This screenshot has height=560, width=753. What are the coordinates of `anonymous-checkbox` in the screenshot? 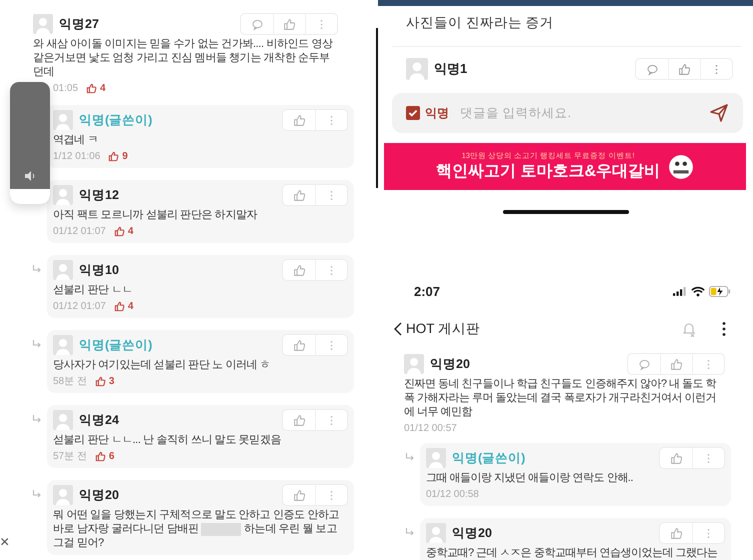 It's located at (413, 113).